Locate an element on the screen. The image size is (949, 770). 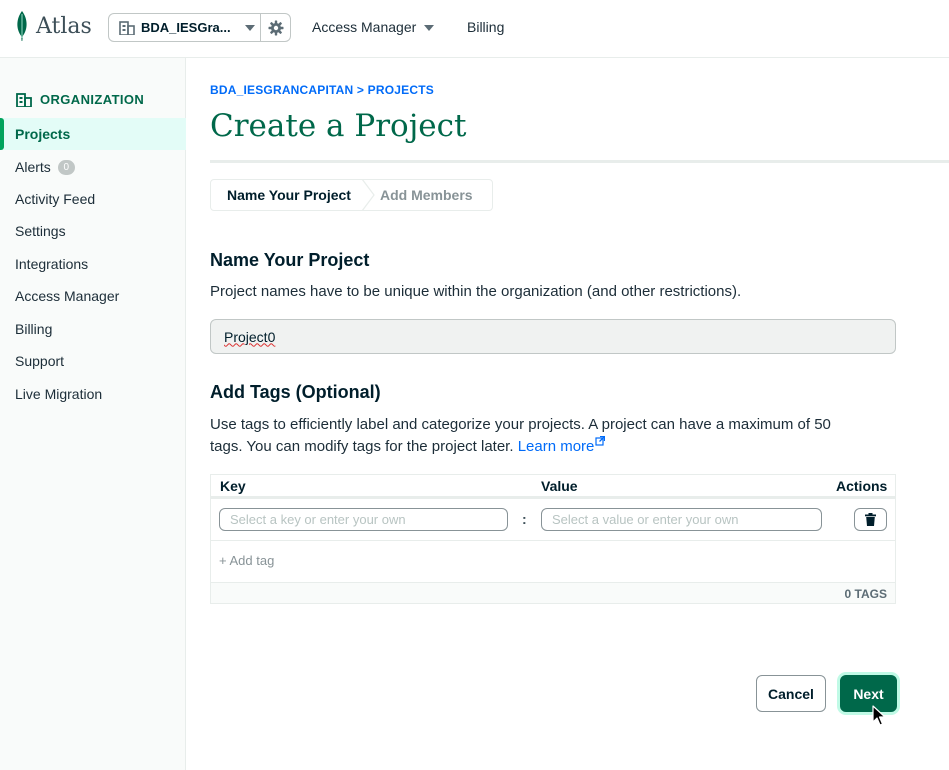
delete-tag-button is located at coordinates (870, 519).